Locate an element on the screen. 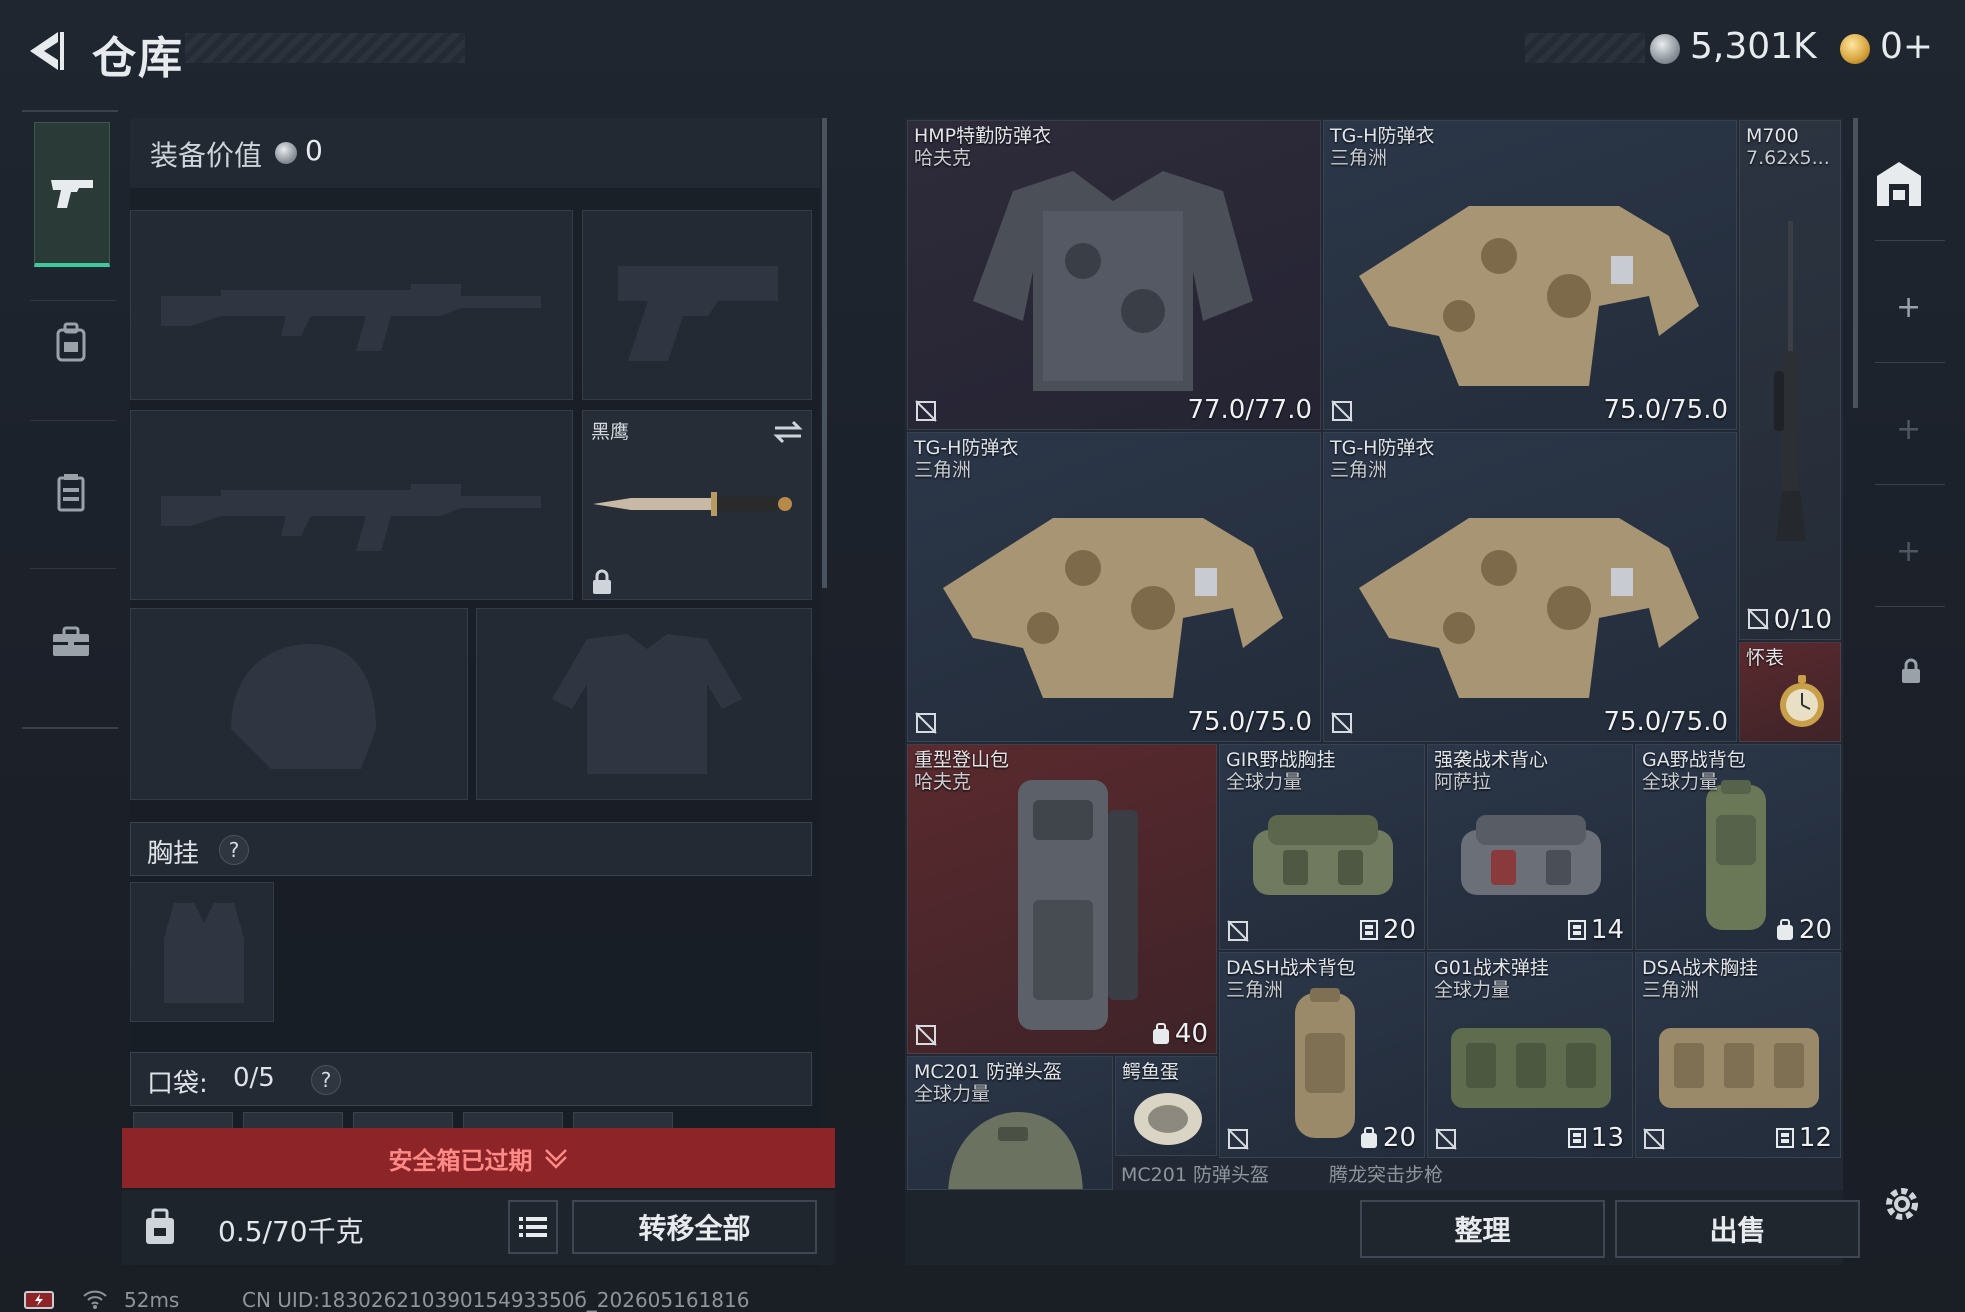 Image resolution: width=1965 pixels, height=1312 pixels. item-ammo: 0/10 is located at coordinates (1802, 620).